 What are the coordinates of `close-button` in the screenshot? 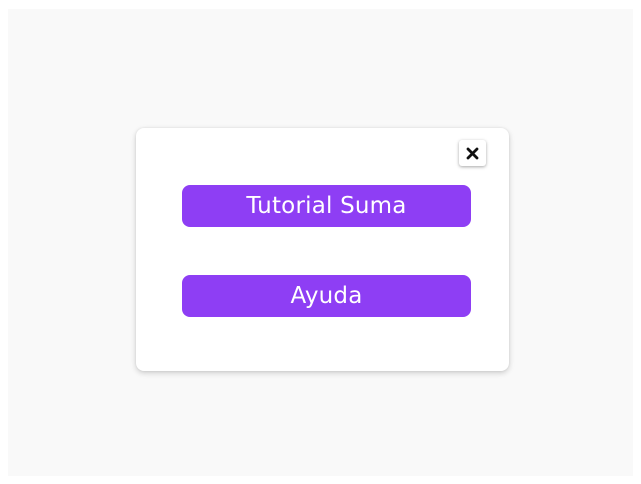 It's located at (472, 153).